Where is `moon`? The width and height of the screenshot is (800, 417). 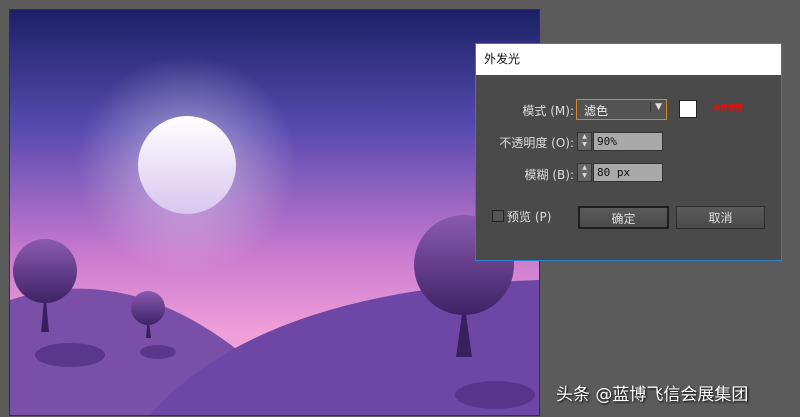 moon is located at coordinates (187, 165).